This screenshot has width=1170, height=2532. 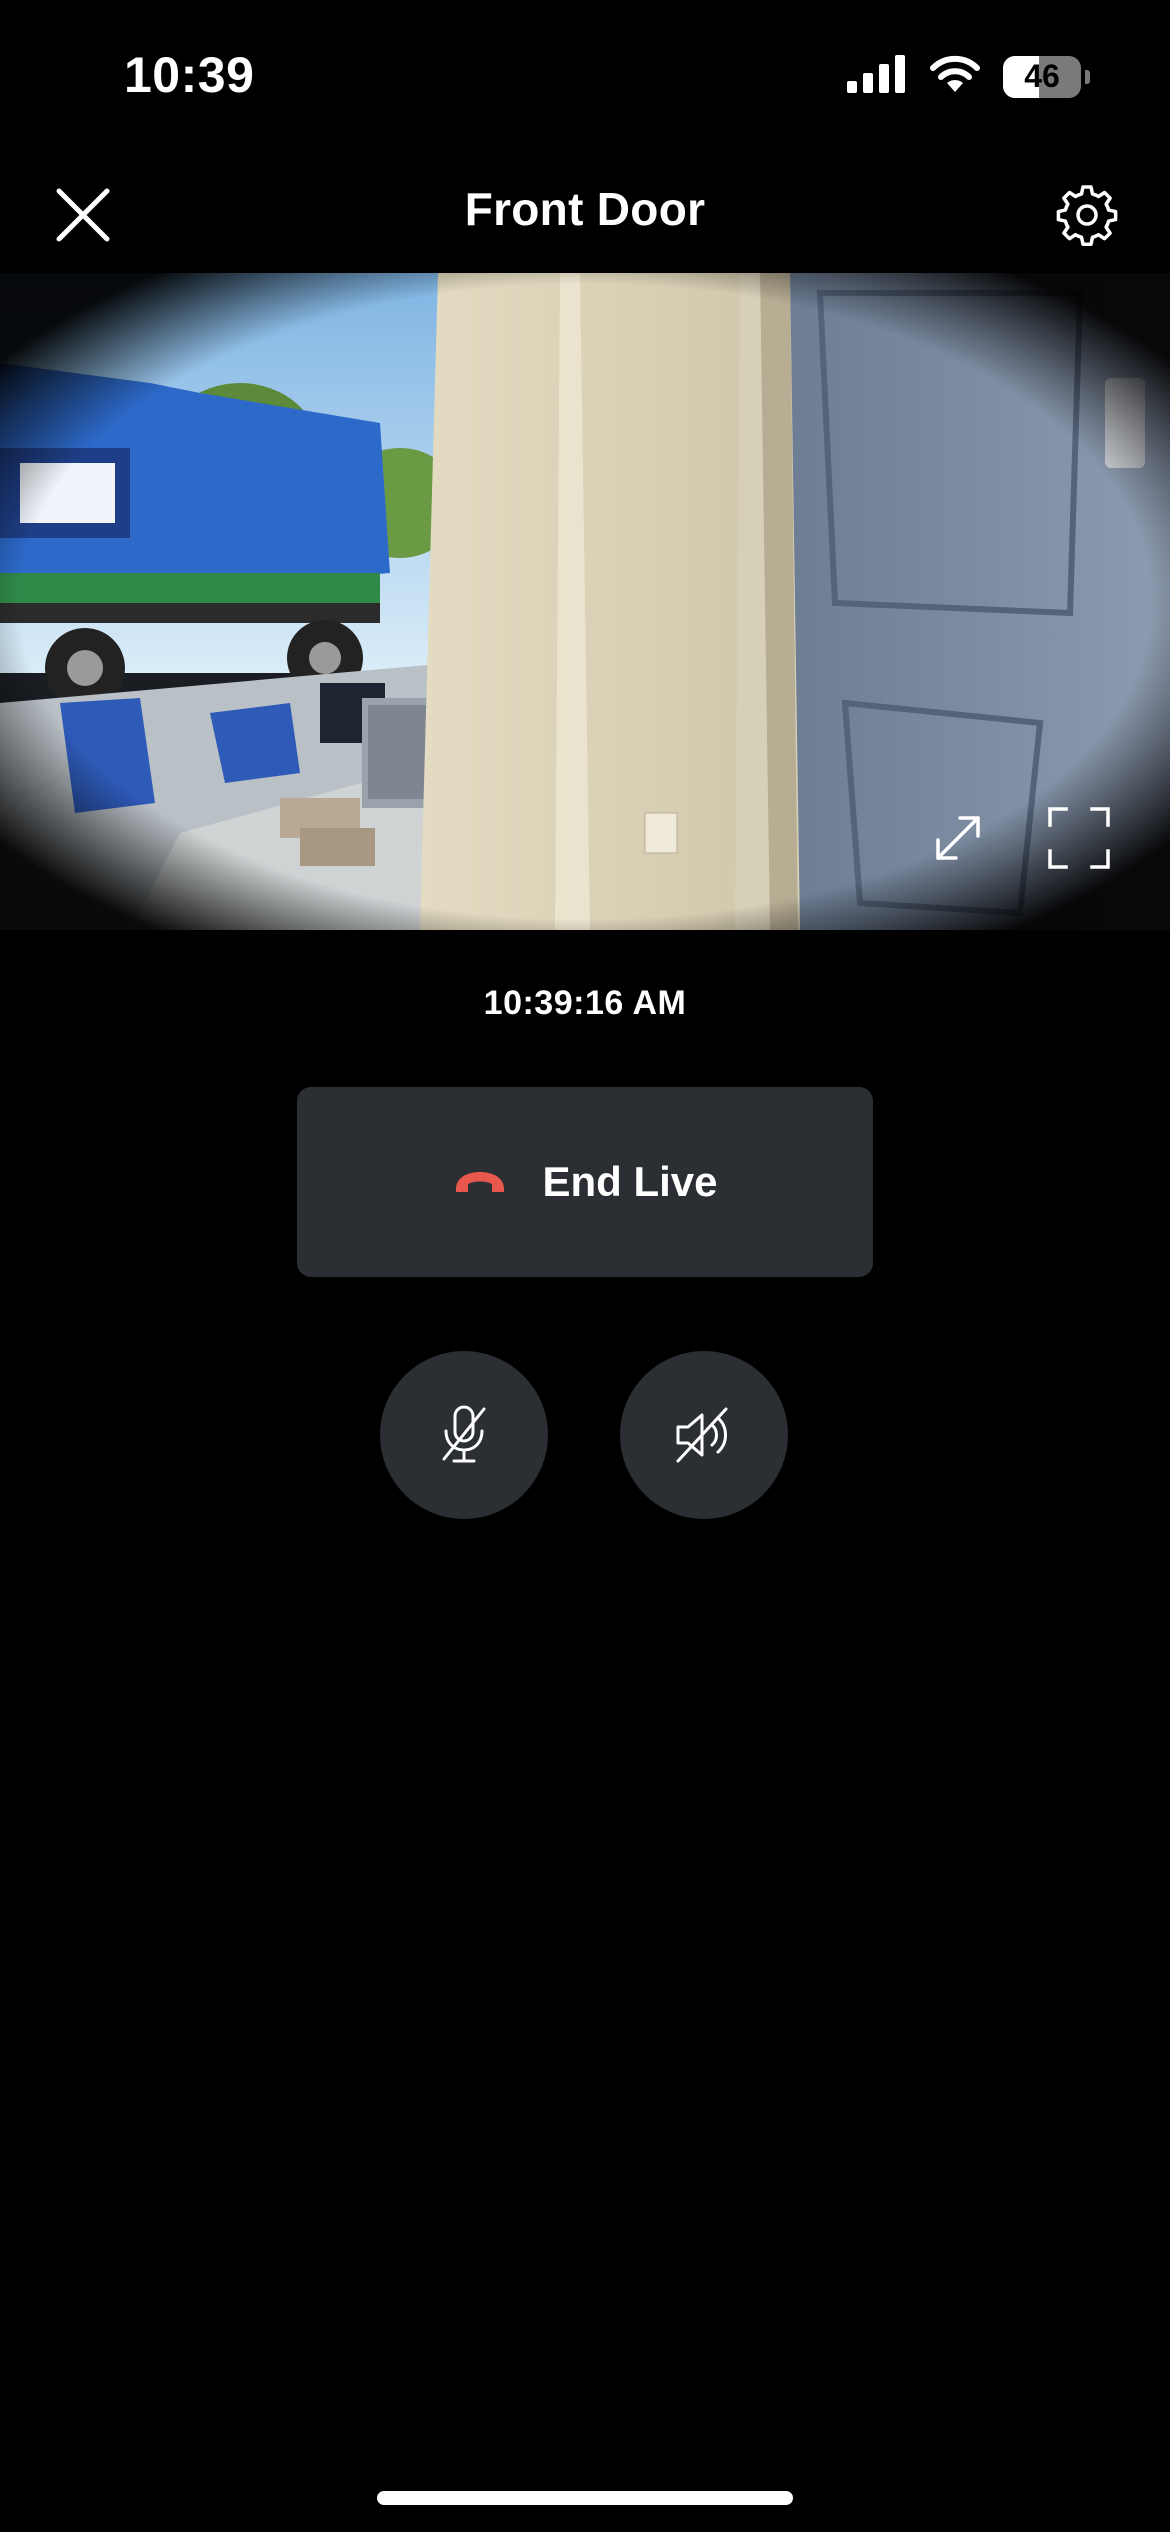 I want to click on video-timestamp: 10:39:16 AM, so click(x=585, y=1003).